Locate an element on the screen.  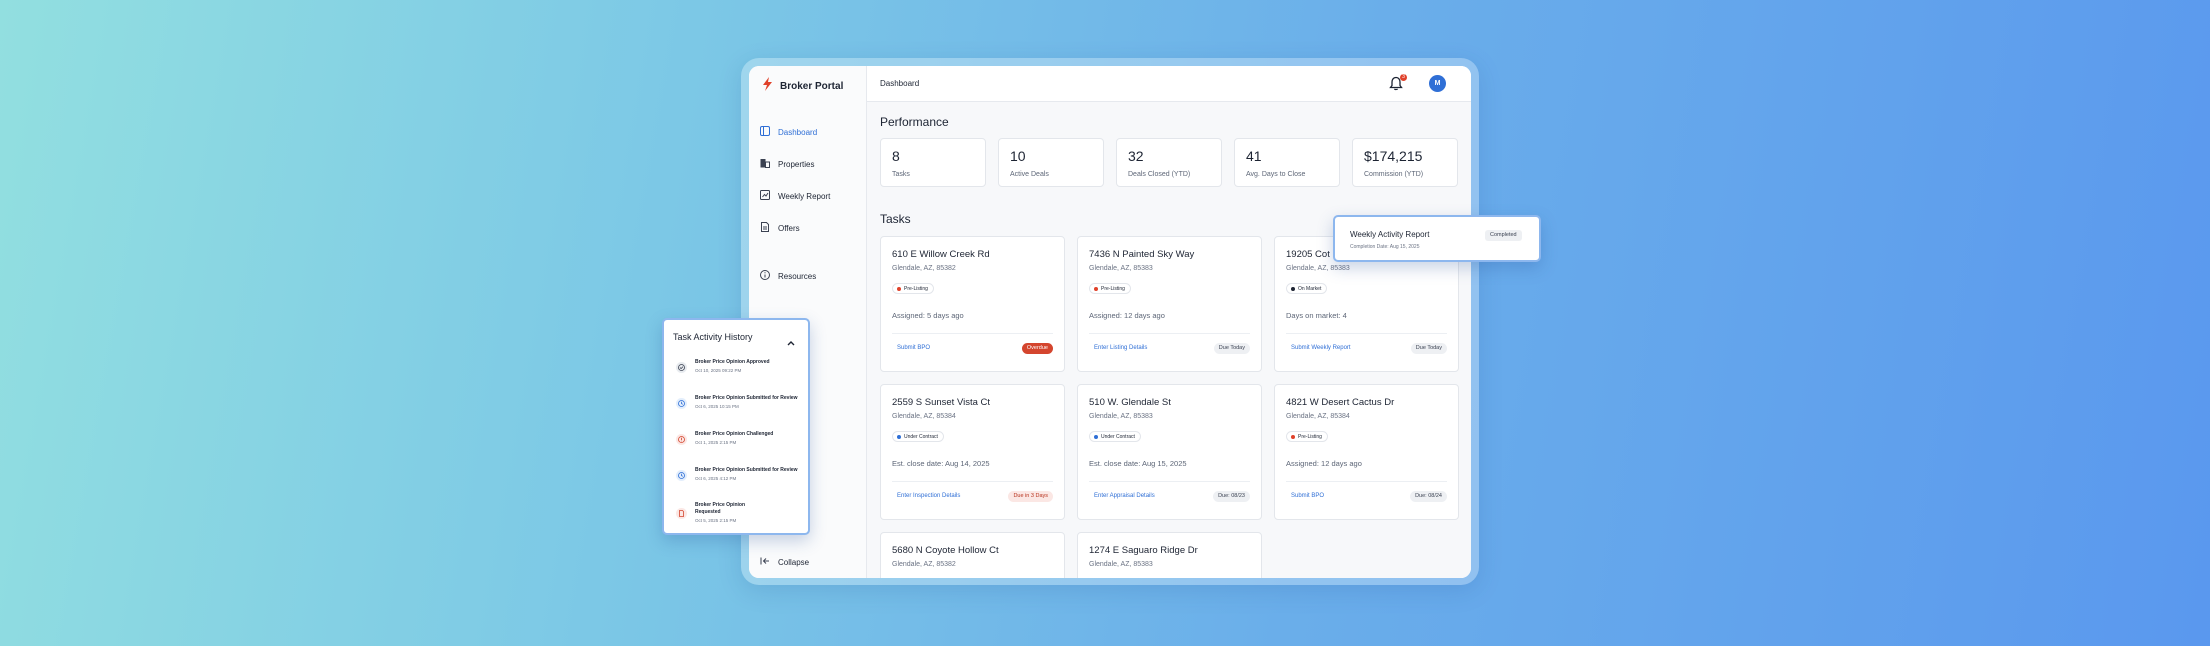
collapse-label: Collapse is located at coordinates (794, 562).